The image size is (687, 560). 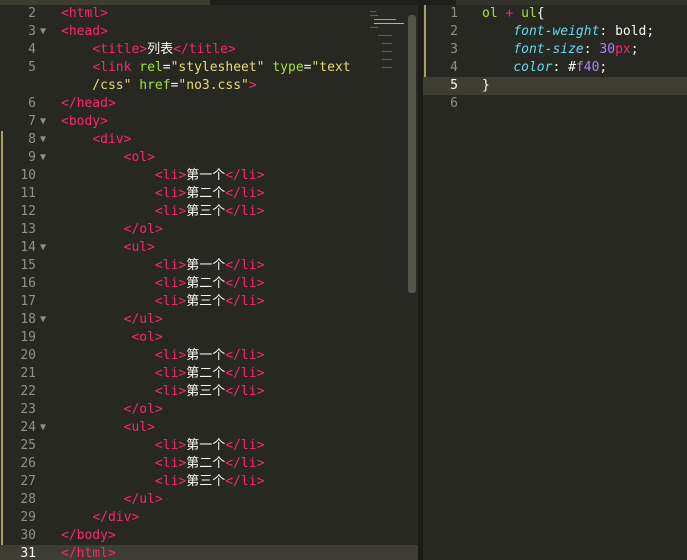 What do you see at coordinates (28, 265) in the screenshot?
I see `line-number: 15` at bounding box center [28, 265].